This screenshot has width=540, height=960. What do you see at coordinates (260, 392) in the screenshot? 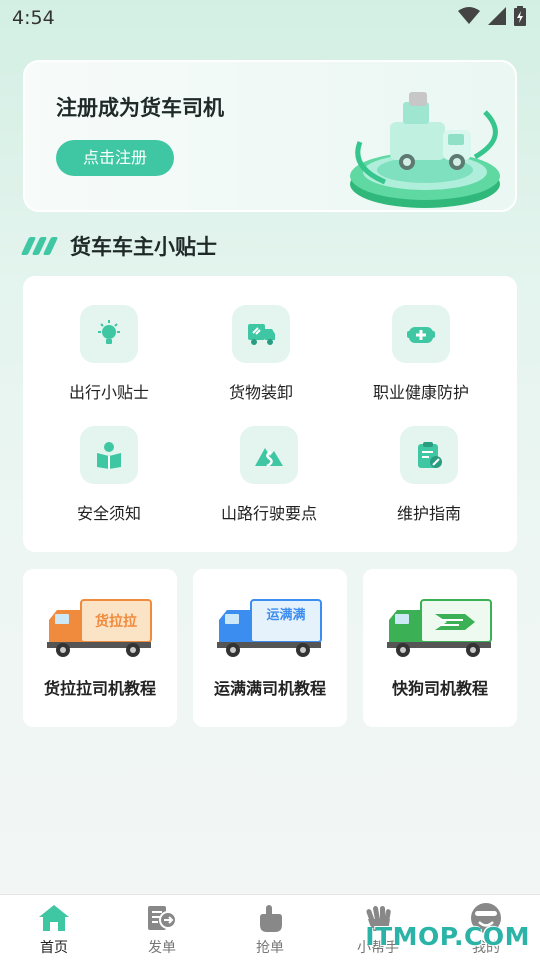
I see `tip-label: 货物装卸` at bounding box center [260, 392].